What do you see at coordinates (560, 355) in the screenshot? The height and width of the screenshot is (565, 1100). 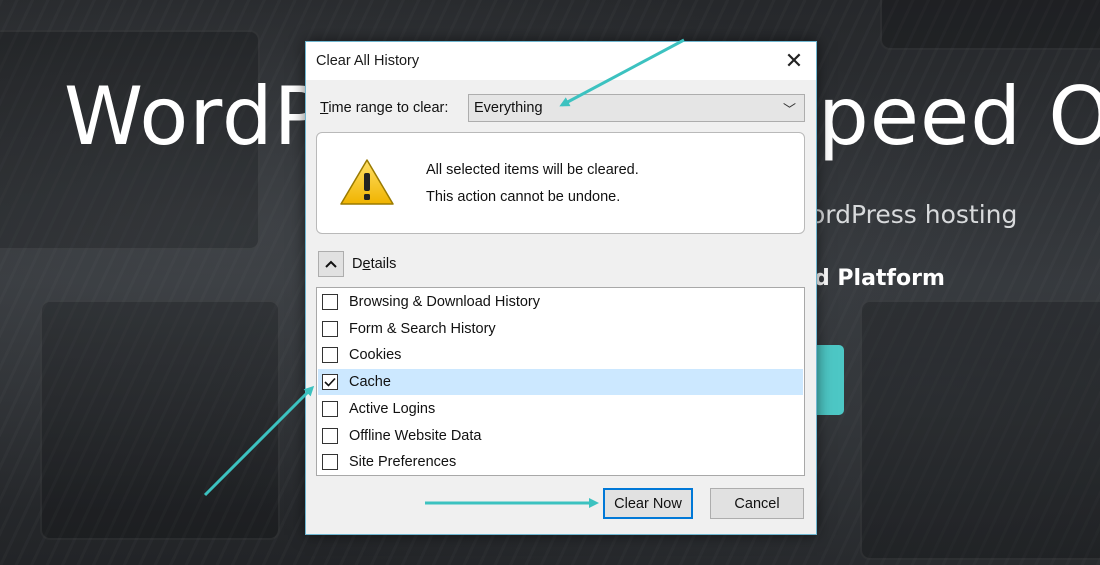 I see `list-item-cookies: Cookies` at bounding box center [560, 355].